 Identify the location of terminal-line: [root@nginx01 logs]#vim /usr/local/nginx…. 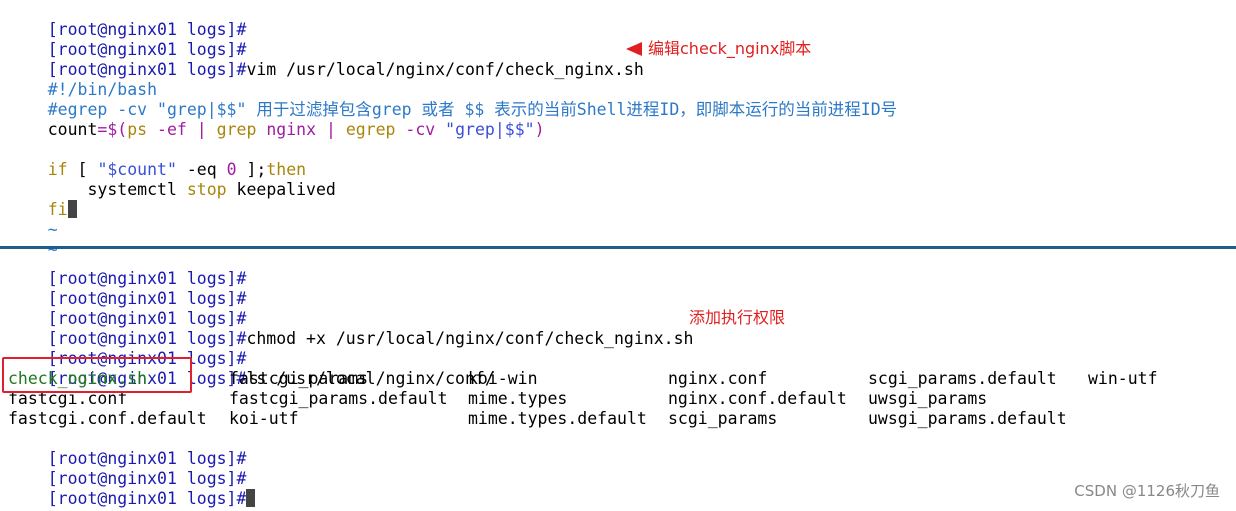
(326, 59).